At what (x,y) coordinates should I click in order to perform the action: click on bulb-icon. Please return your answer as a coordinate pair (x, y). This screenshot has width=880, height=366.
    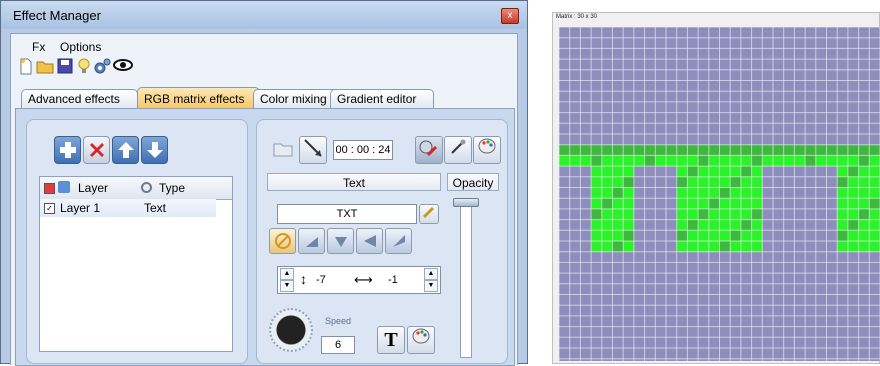
    Looking at the image, I should click on (84, 67).